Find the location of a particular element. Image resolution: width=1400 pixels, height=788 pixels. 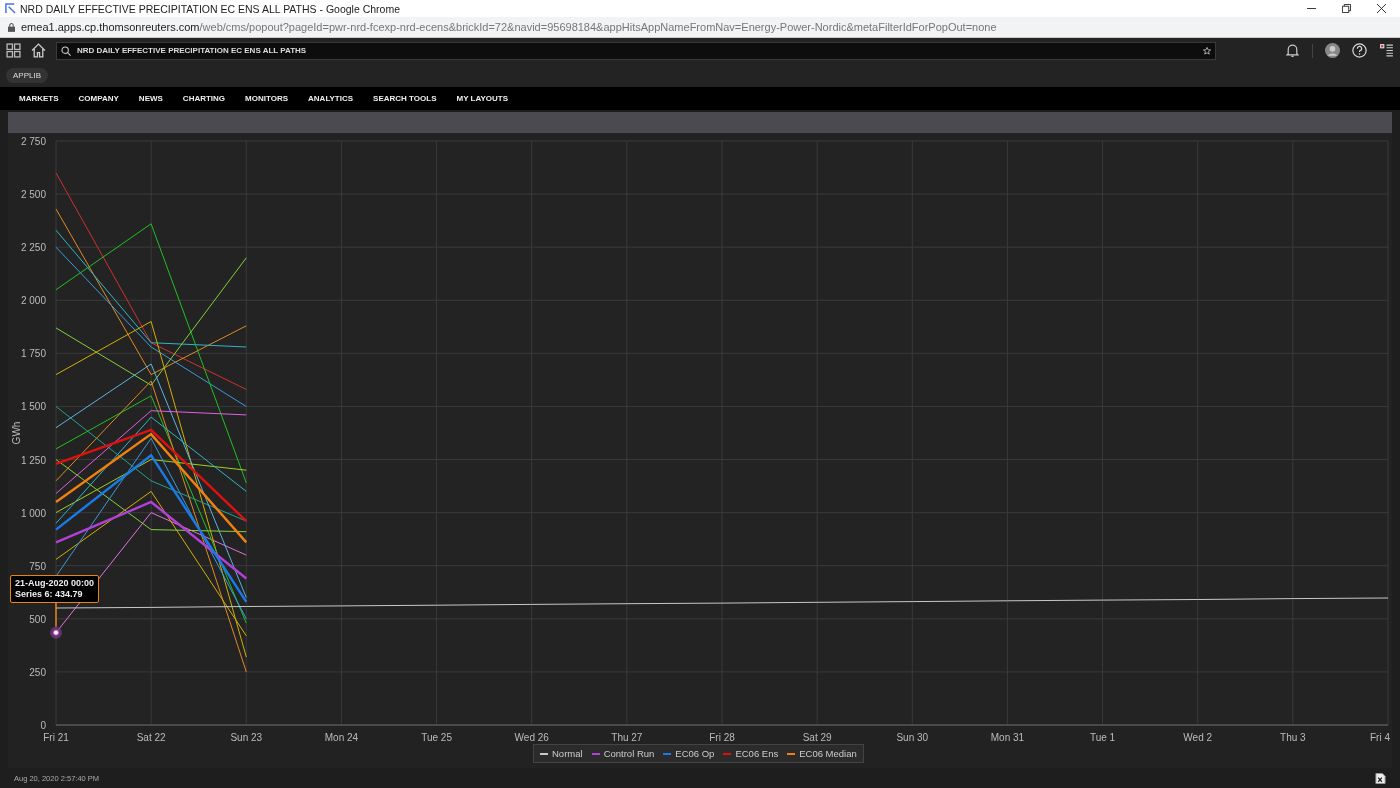

legend-label: EC06 Median is located at coordinates (828, 753).